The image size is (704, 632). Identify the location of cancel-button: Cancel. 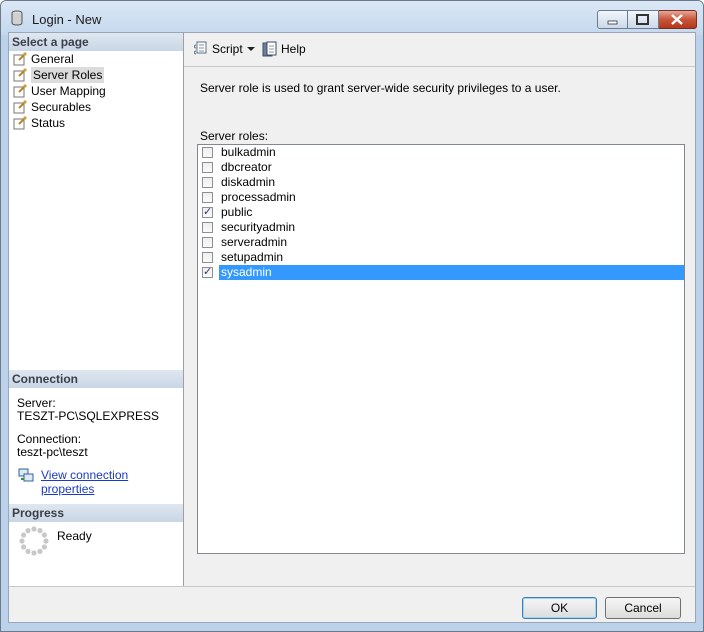
(643, 608).